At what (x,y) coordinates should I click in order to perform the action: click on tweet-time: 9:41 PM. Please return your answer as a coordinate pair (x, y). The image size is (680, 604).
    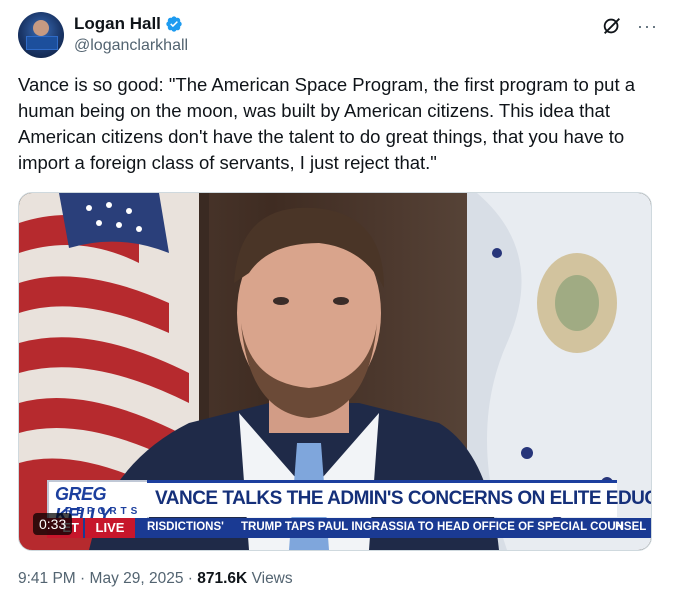
    Looking at the image, I should click on (47, 578).